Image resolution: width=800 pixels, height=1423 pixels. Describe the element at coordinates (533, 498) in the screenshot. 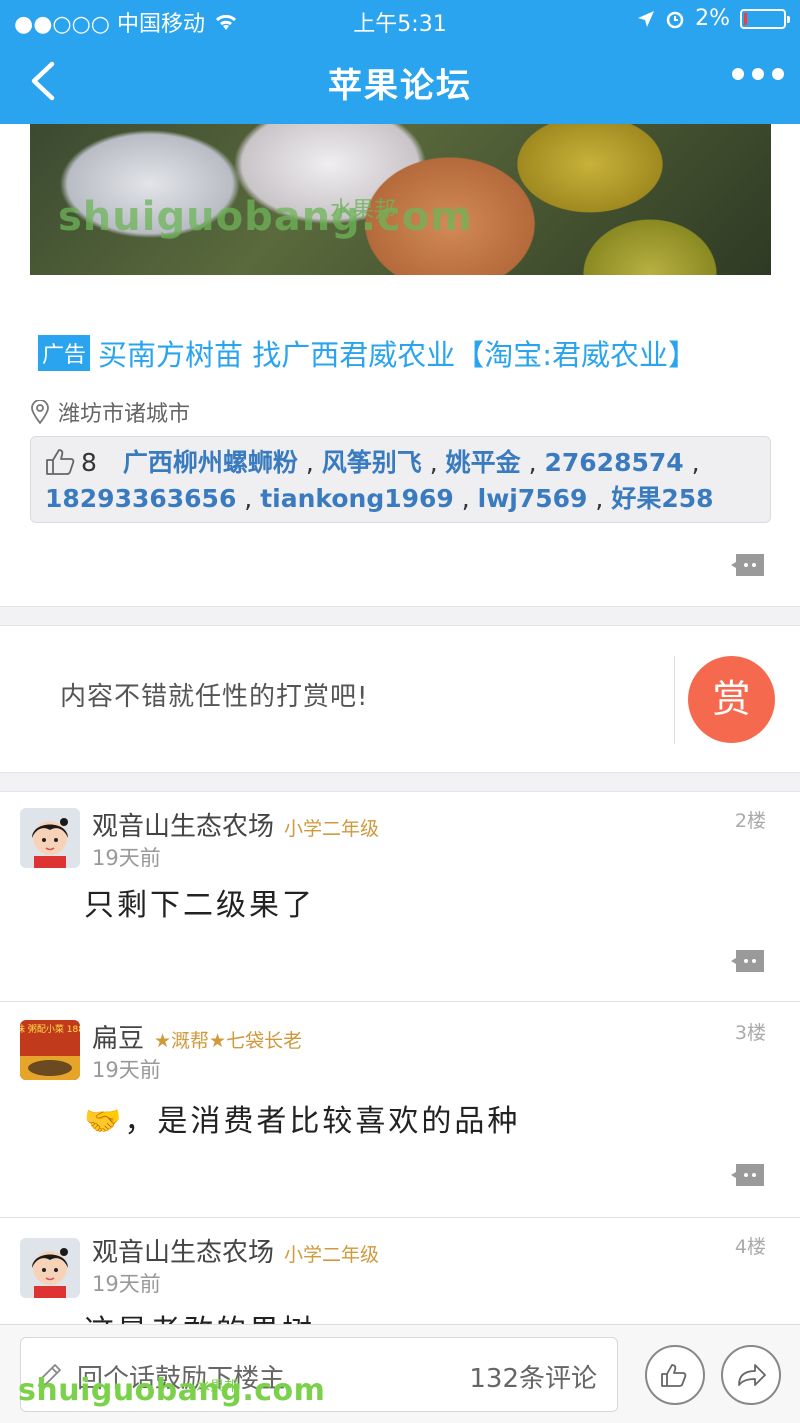

I see `liker: lwj7569` at that location.